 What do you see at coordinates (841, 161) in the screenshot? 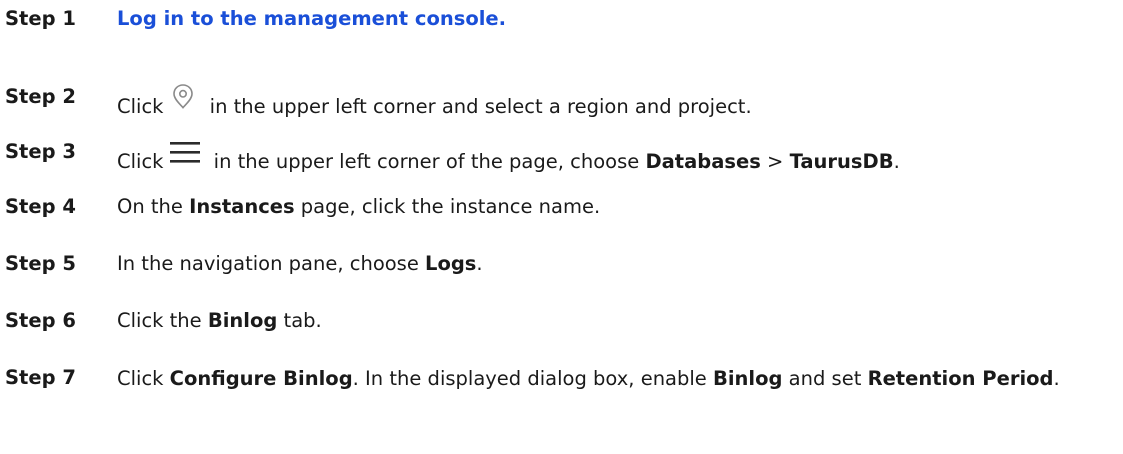
I see `taurusdb-term: TaurusDB` at bounding box center [841, 161].